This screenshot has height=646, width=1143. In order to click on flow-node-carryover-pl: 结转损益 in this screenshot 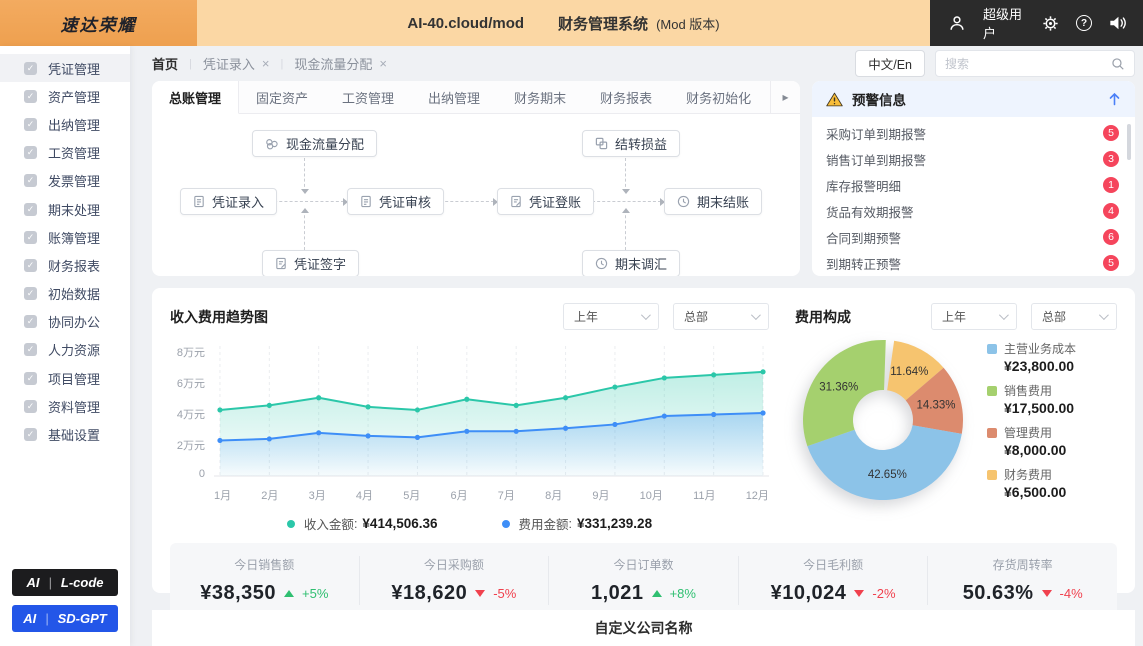, I will do `click(631, 143)`.